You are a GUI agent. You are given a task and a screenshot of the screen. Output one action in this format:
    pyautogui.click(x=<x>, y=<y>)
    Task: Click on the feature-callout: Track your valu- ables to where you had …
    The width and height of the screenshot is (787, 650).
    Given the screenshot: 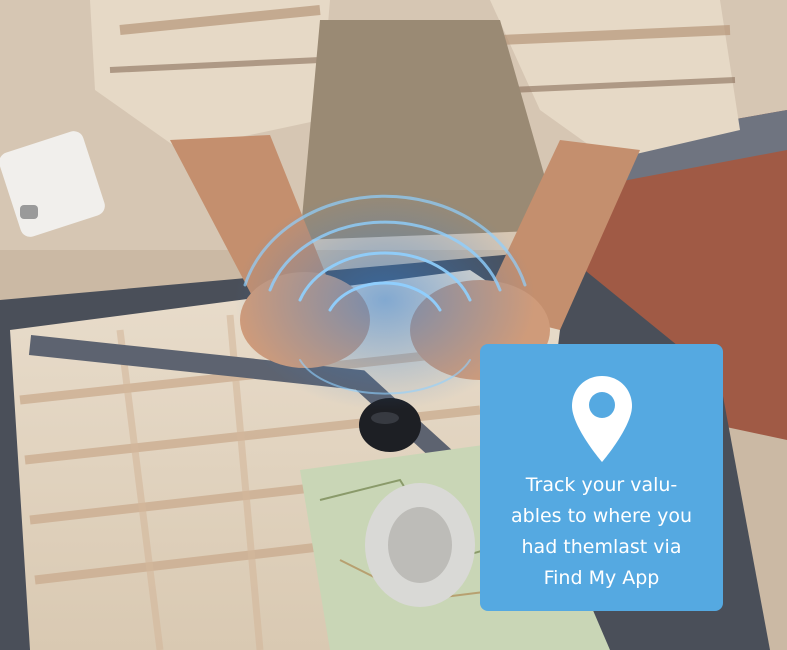 What is the action you would take?
    pyautogui.click(x=601, y=477)
    